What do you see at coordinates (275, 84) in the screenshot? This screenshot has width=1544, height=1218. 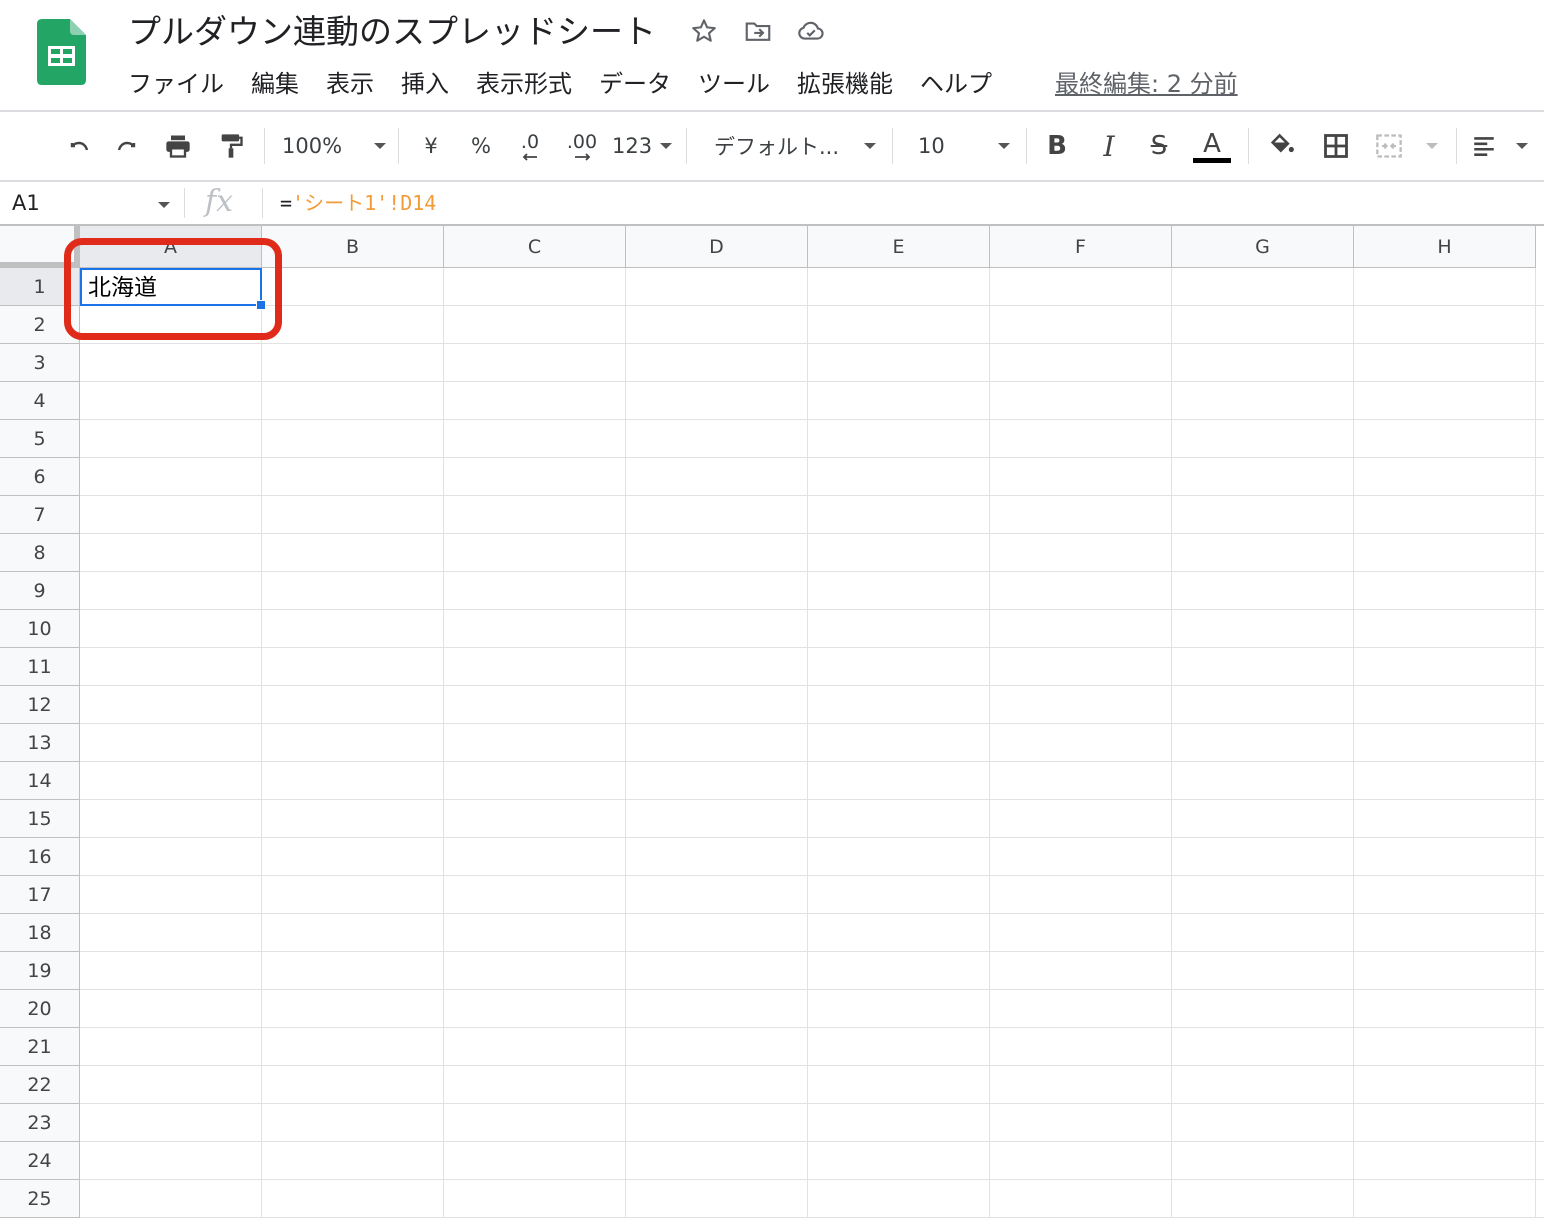 I see `menu-edit: 編集` at bounding box center [275, 84].